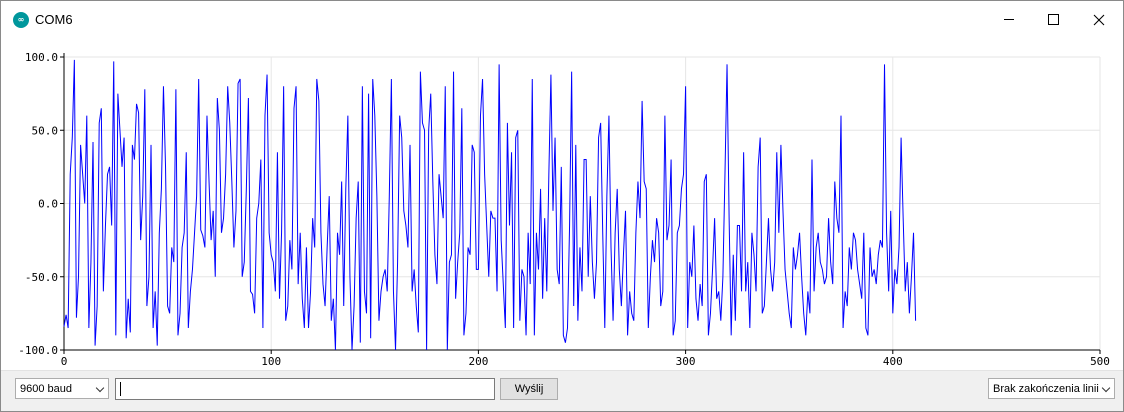  What do you see at coordinates (562, 20) in the screenshot?
I see `title-bar: ∞ COM6` at bounding box center [562, 20].